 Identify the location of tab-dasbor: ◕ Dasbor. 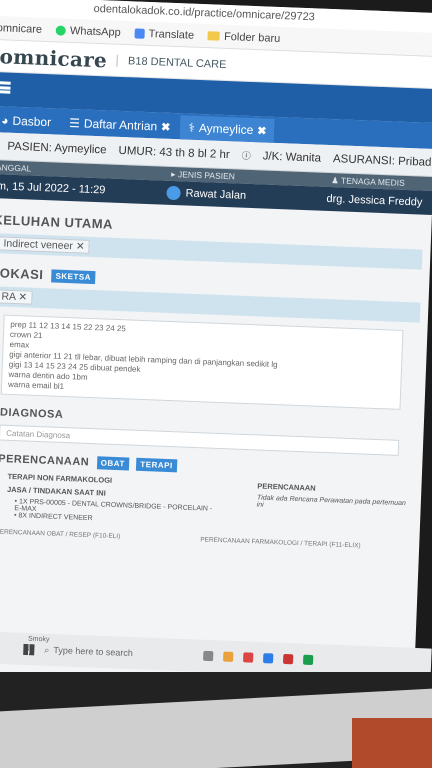
(30, 121).